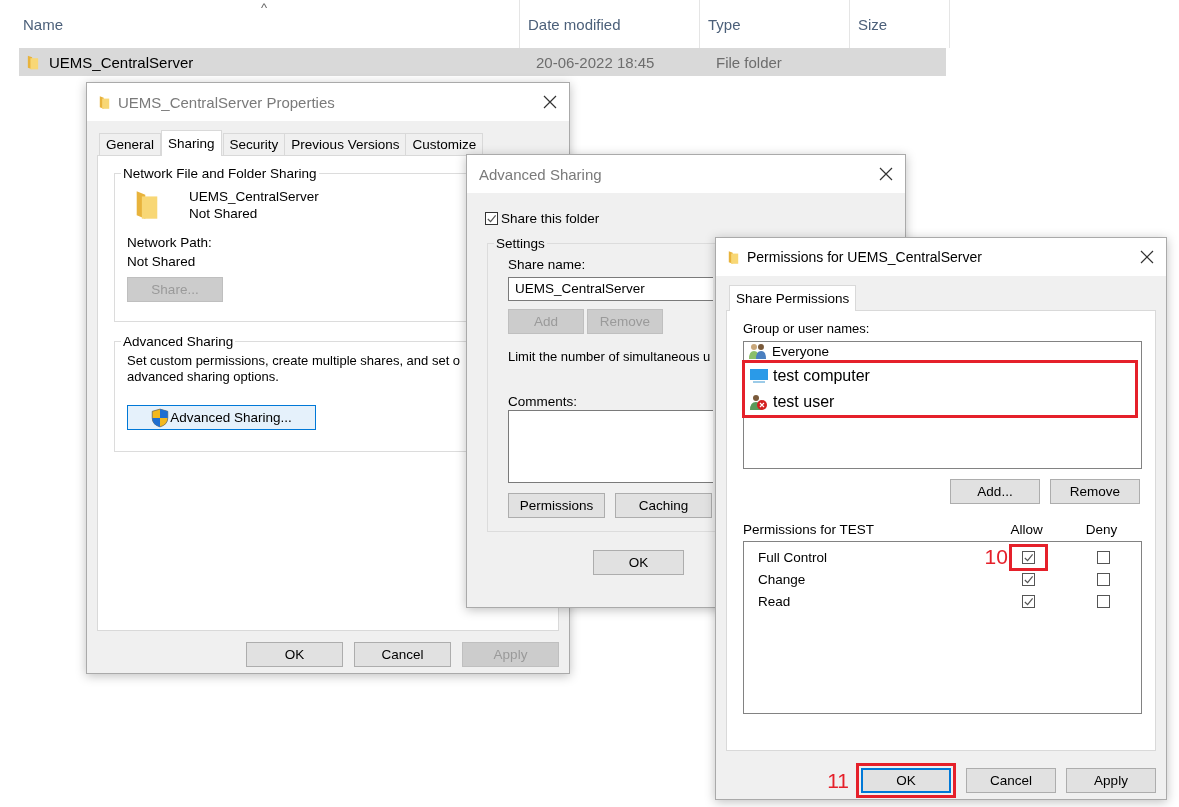 This screenshot has width=1179, height=807. What do you see at coordinates (178, 341) in the screenshot?
I see `group-heading: Advanced Sharing` at bounding box center [178, 341].